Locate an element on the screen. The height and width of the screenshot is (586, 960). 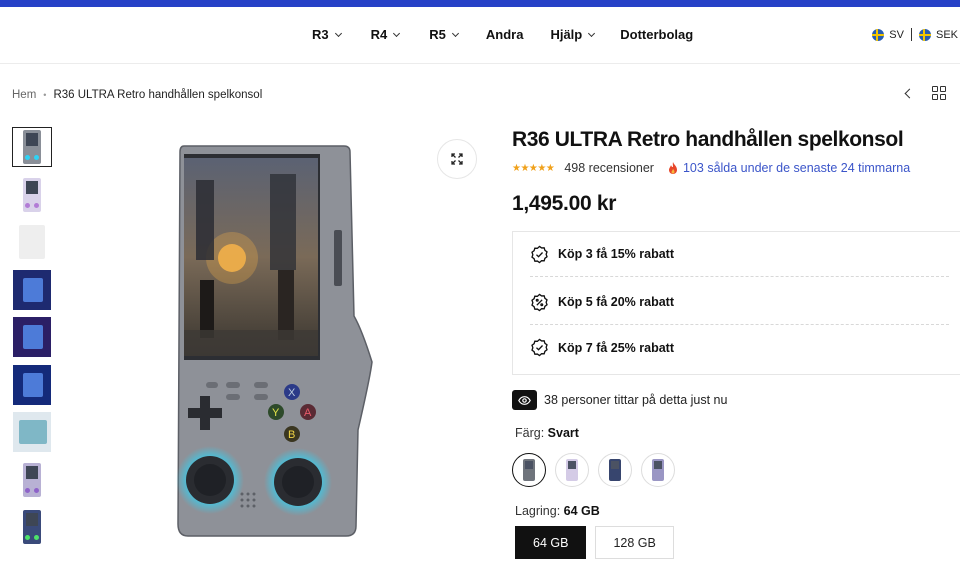
svg-text: Y is located at coordinates (276, 413).